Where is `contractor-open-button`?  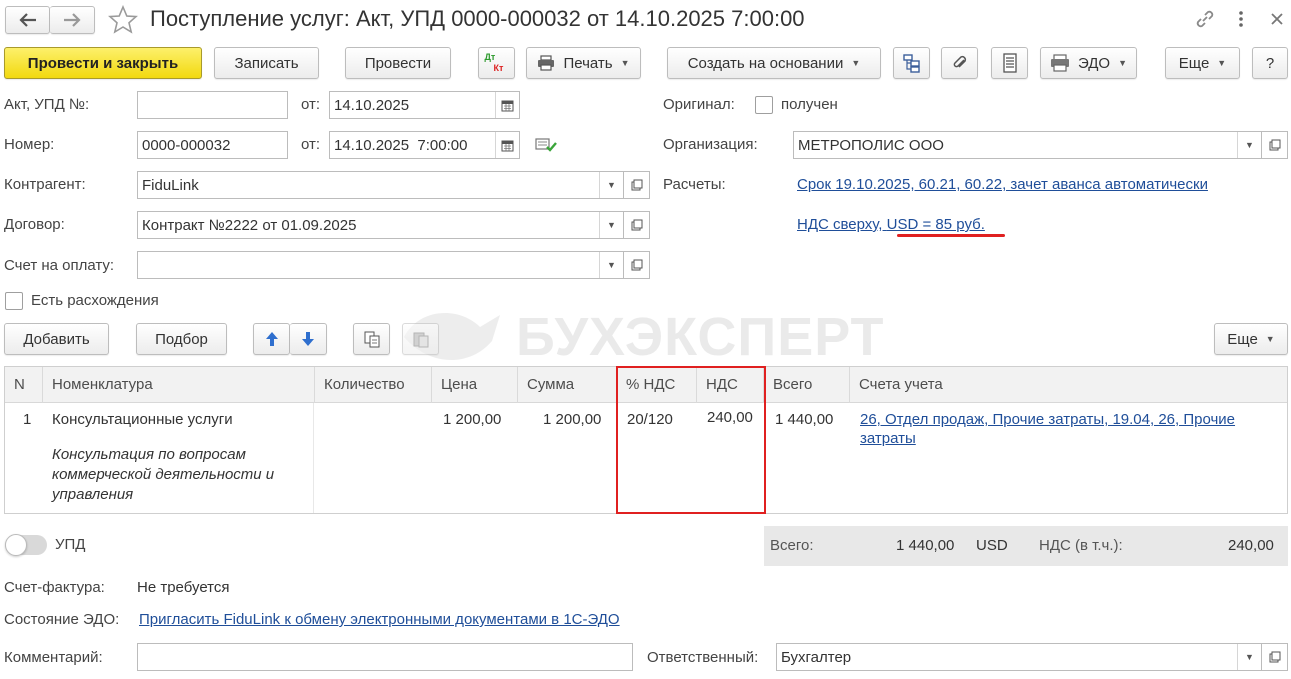
contractor-open-button is located at coordinates (637, 185).